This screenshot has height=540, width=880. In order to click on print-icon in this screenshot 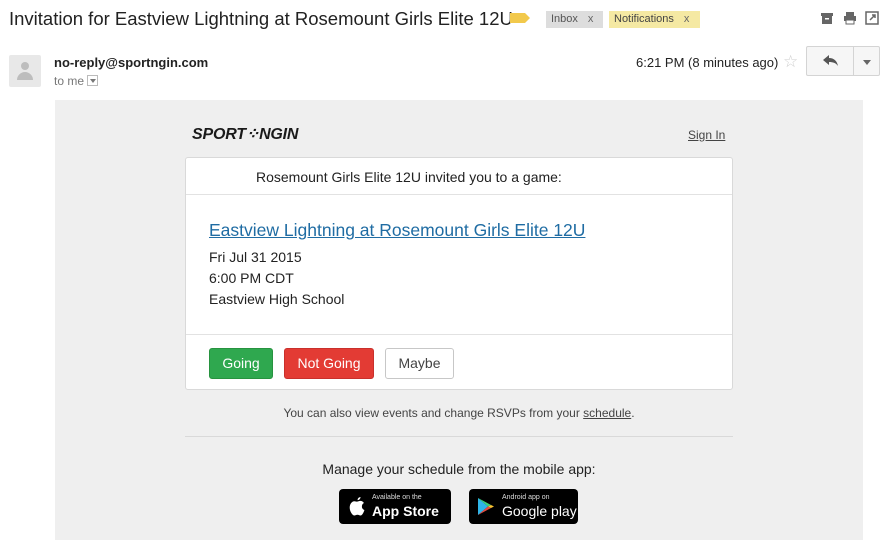, I will do `click(850, 18)`.